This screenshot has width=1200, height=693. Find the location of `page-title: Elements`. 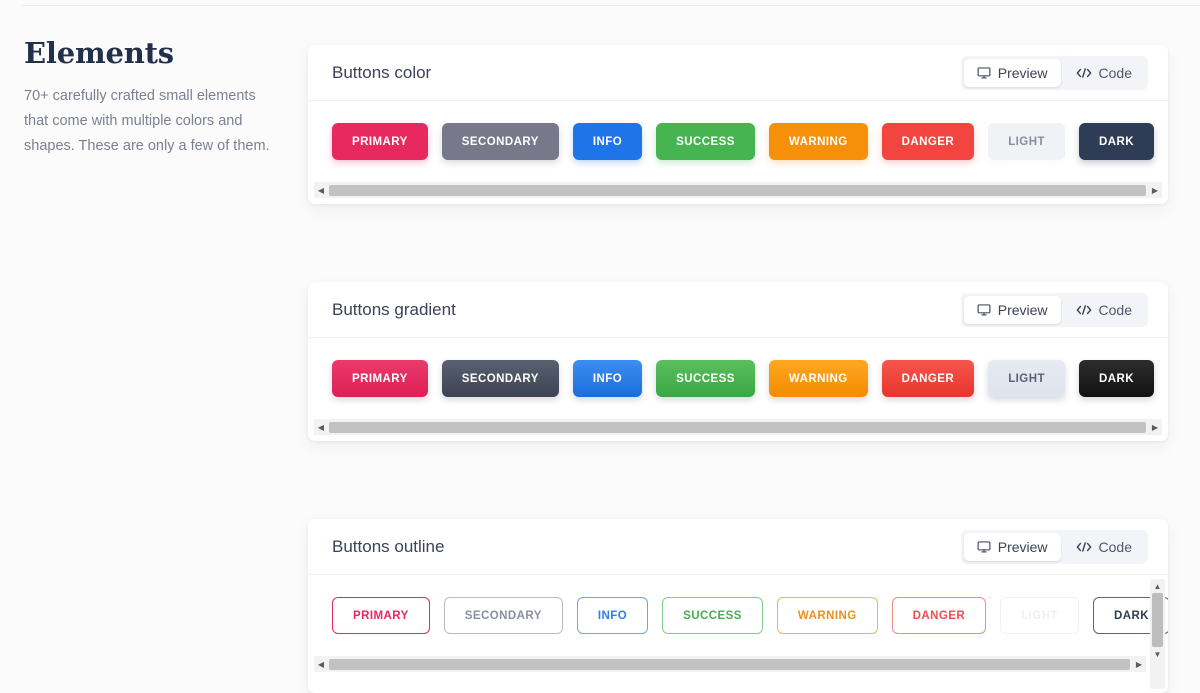

page-title: Elements is located at coordinates (99, 53).